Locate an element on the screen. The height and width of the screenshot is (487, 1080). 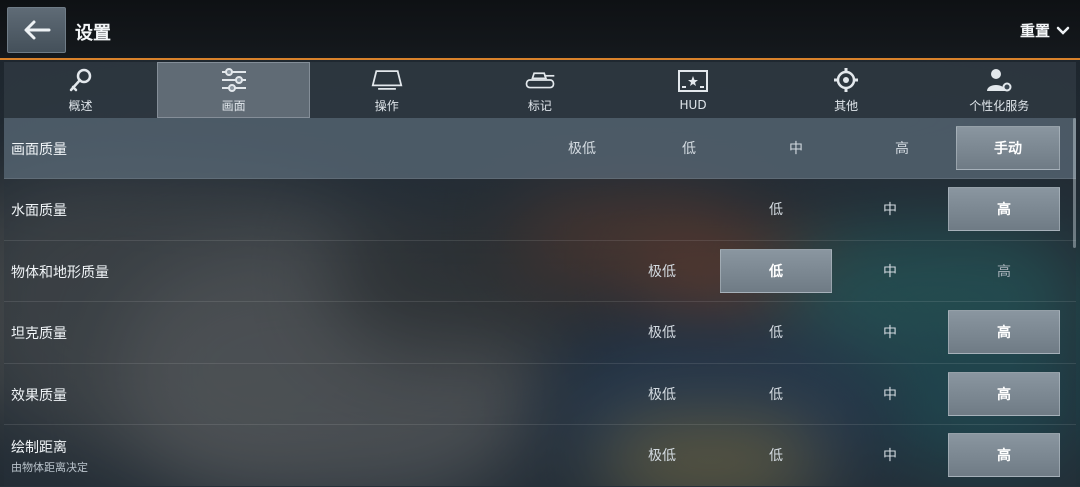
tab-bar: 概述 画面 操作 标记 HUD 其他 个性化服务 is located at coordinates (540, 90).